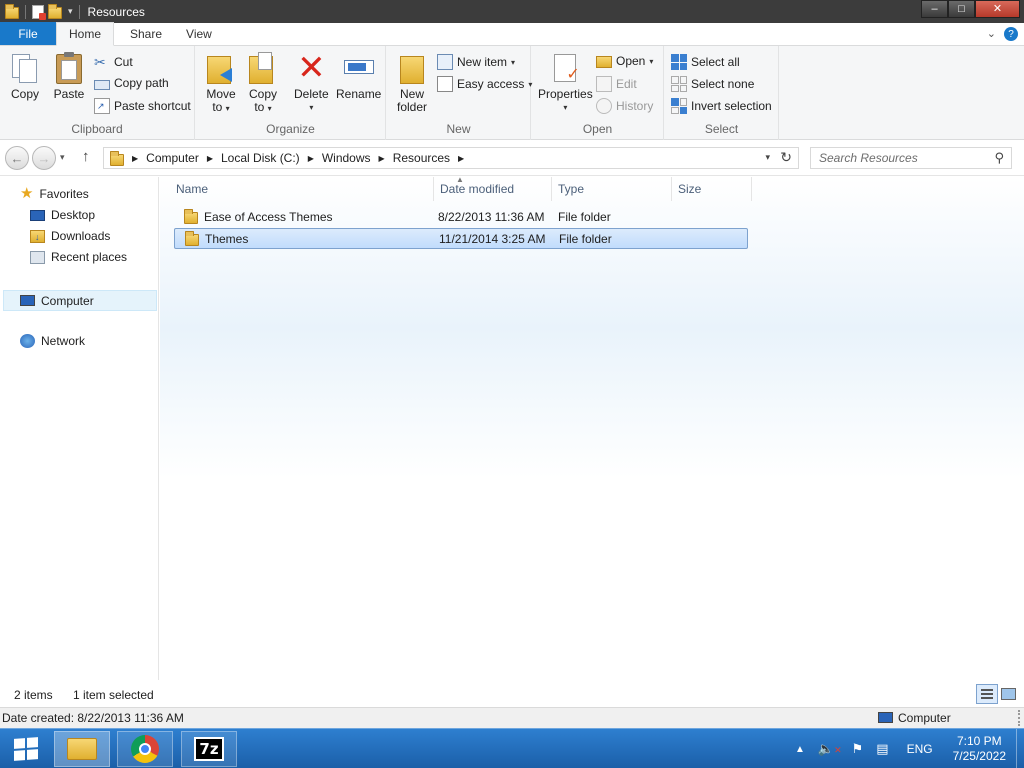 The image size is (1024, 768). Describe the element at coordinates (565, 82) in the screenshot. I see `properties-button: ✓ Properties ▾` at that location.